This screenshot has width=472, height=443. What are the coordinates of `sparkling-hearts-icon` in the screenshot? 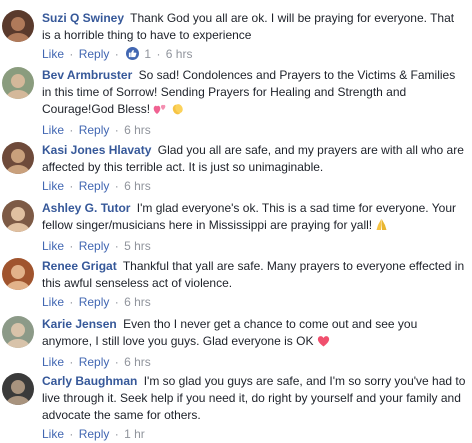 It's located at (160, 111).